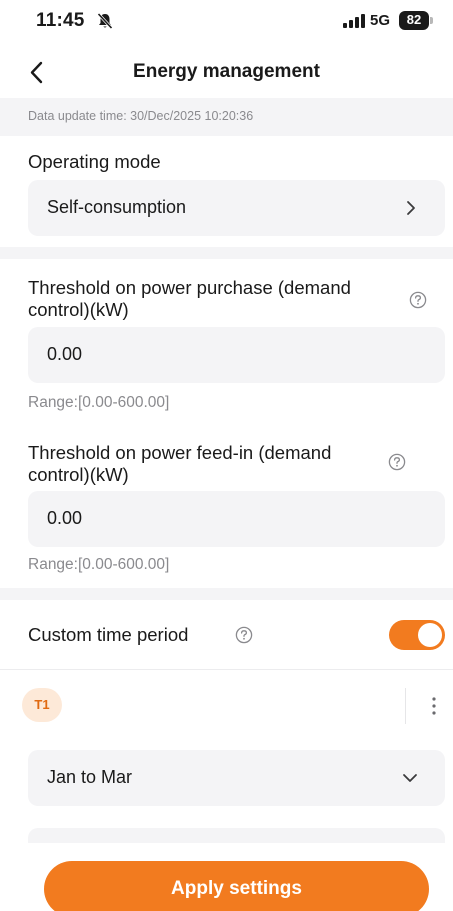 This screenshot has width=453, height=911. I want to click on battery-level: 82, so click(414, 19).